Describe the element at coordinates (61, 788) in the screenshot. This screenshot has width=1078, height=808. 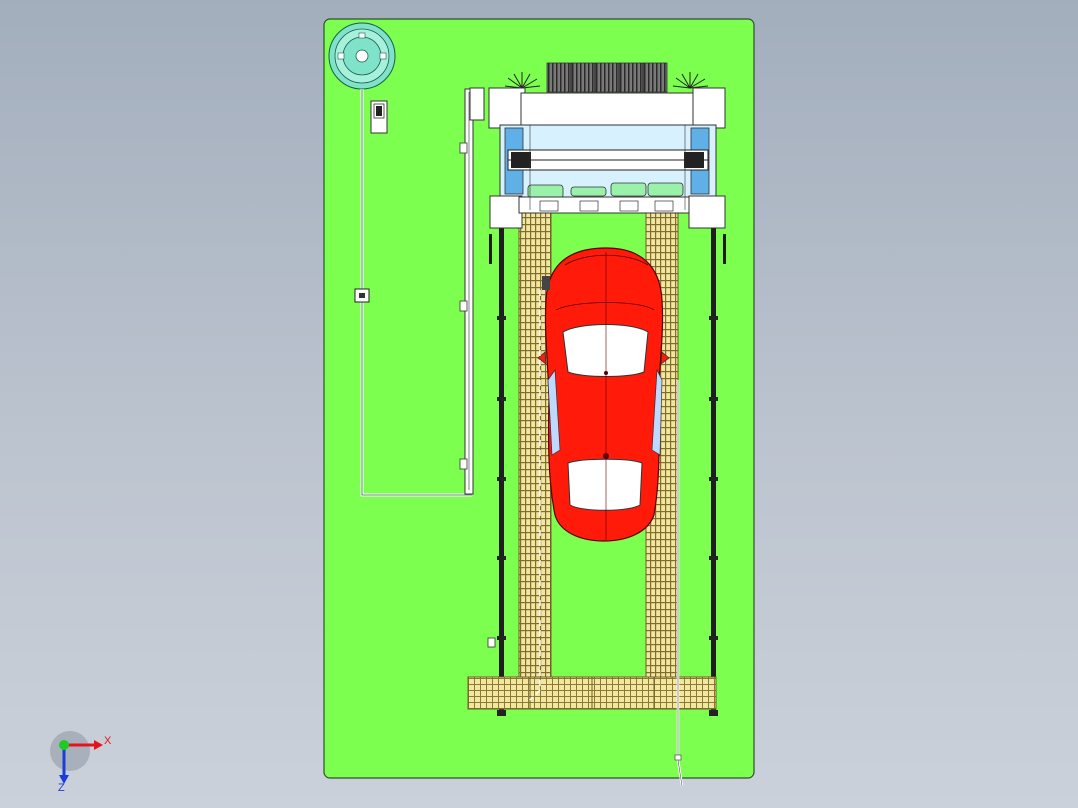
I see `triad-z-label: Z` at that location.